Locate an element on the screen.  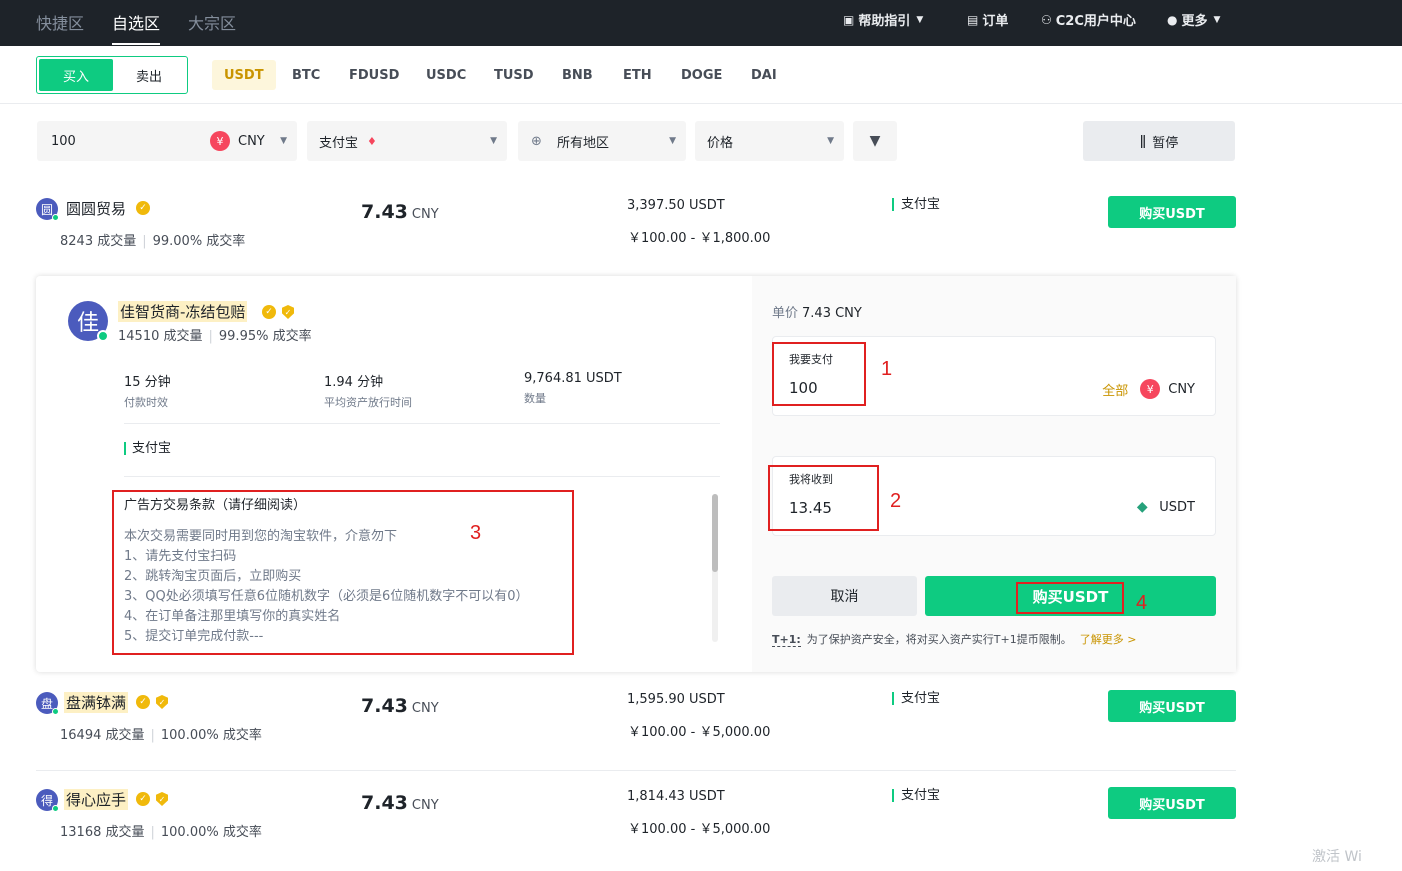
avatar: 圆 is located at coordinates (47, 209).